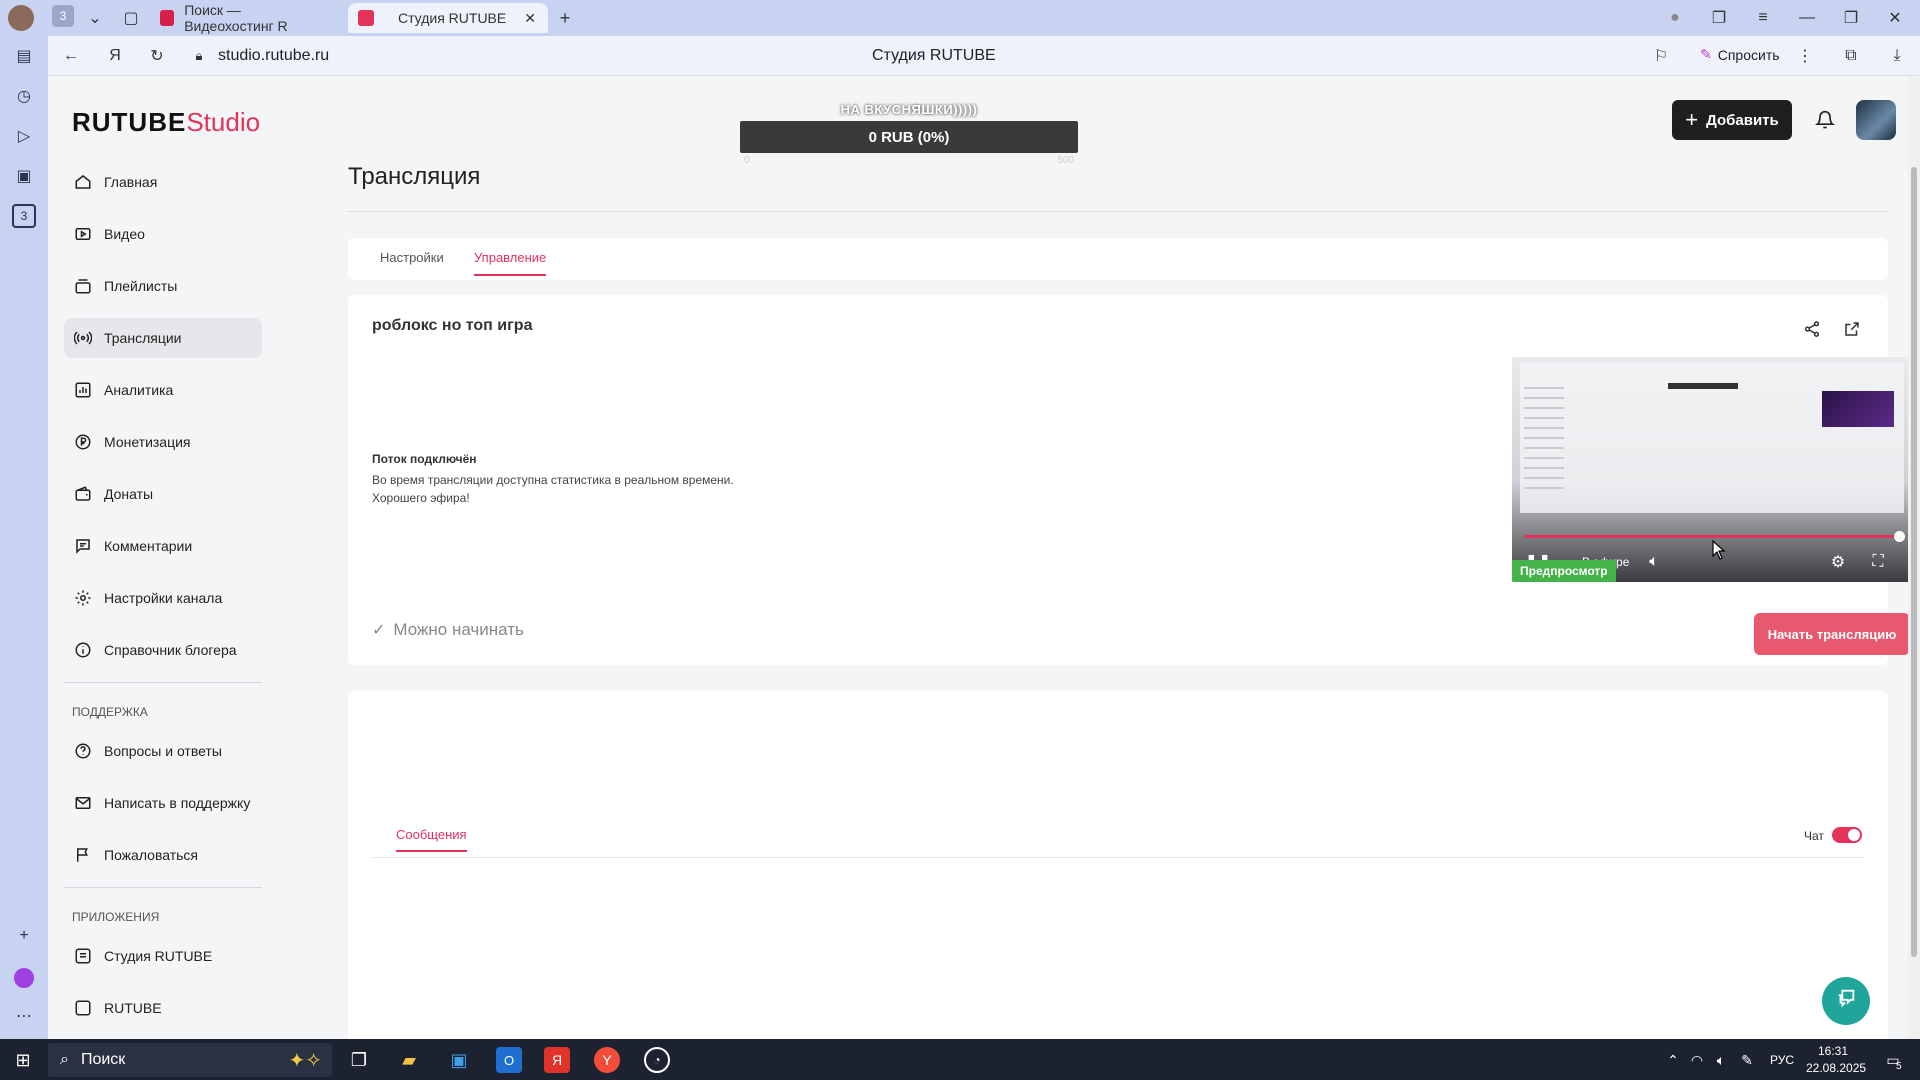 The width and height of the screenshot is (1920, 1080). What do you see at coordinates (163, 855) in the screenshot?
I see `sidebar-item-report: Пожаловаться` at bounding box center [163, 855].